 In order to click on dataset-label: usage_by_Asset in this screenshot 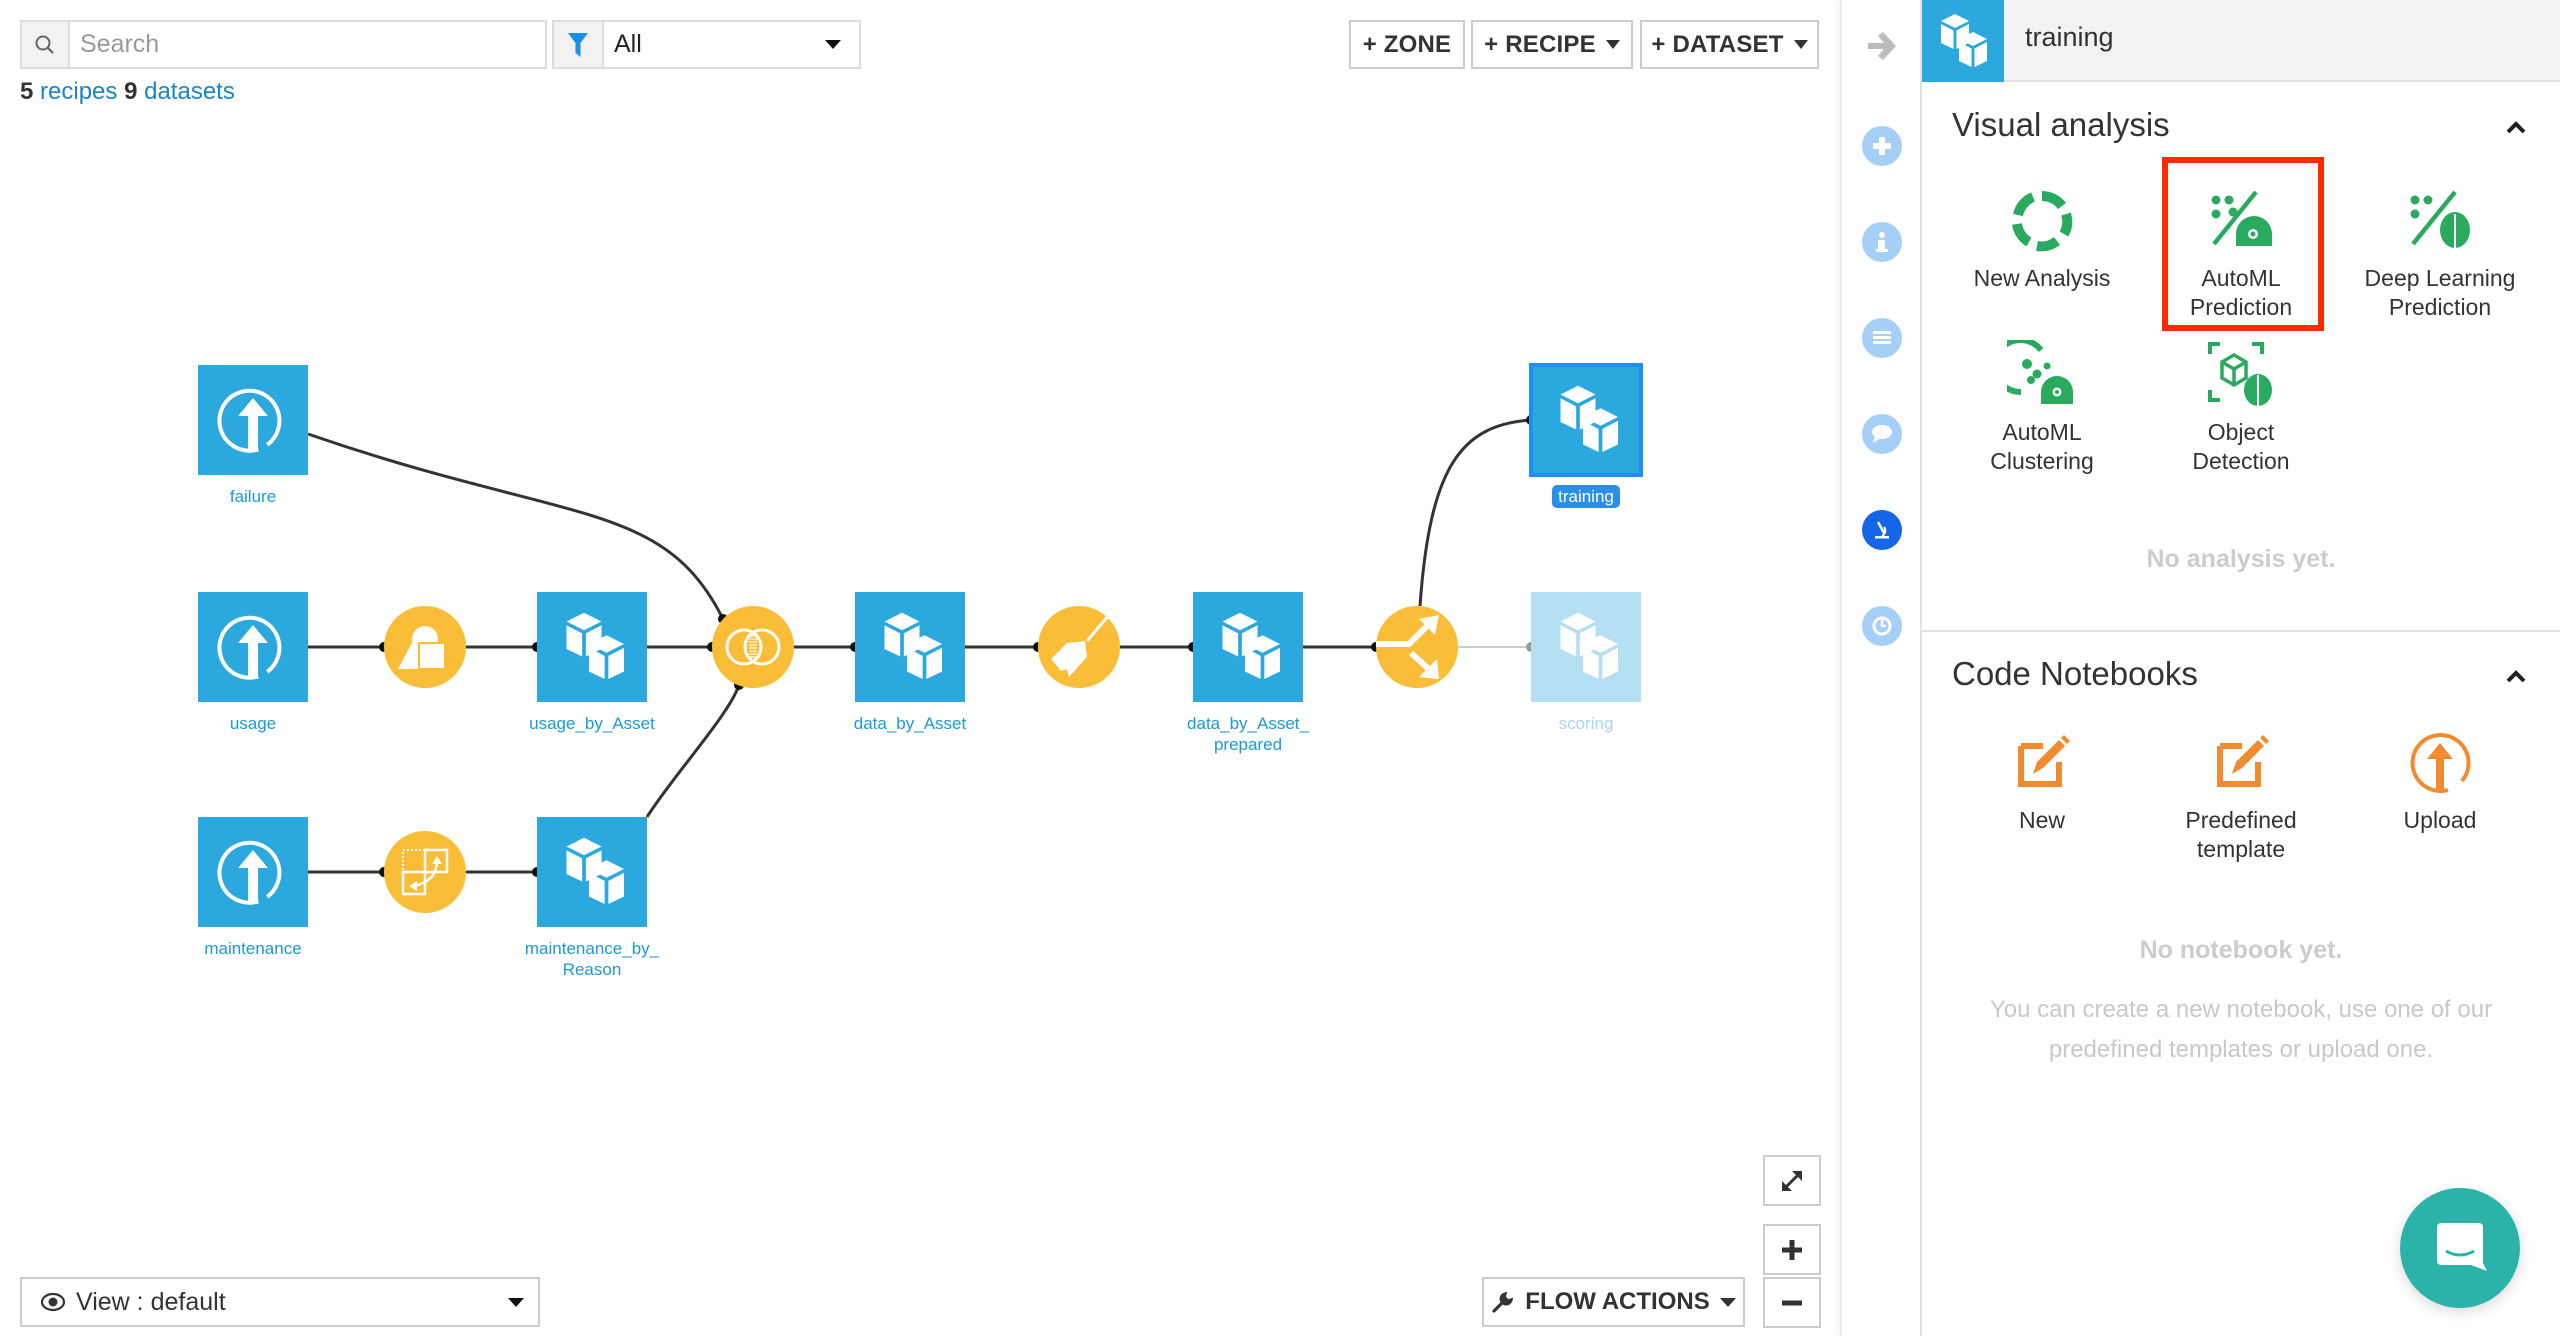, I will do `click(592, 723)`.